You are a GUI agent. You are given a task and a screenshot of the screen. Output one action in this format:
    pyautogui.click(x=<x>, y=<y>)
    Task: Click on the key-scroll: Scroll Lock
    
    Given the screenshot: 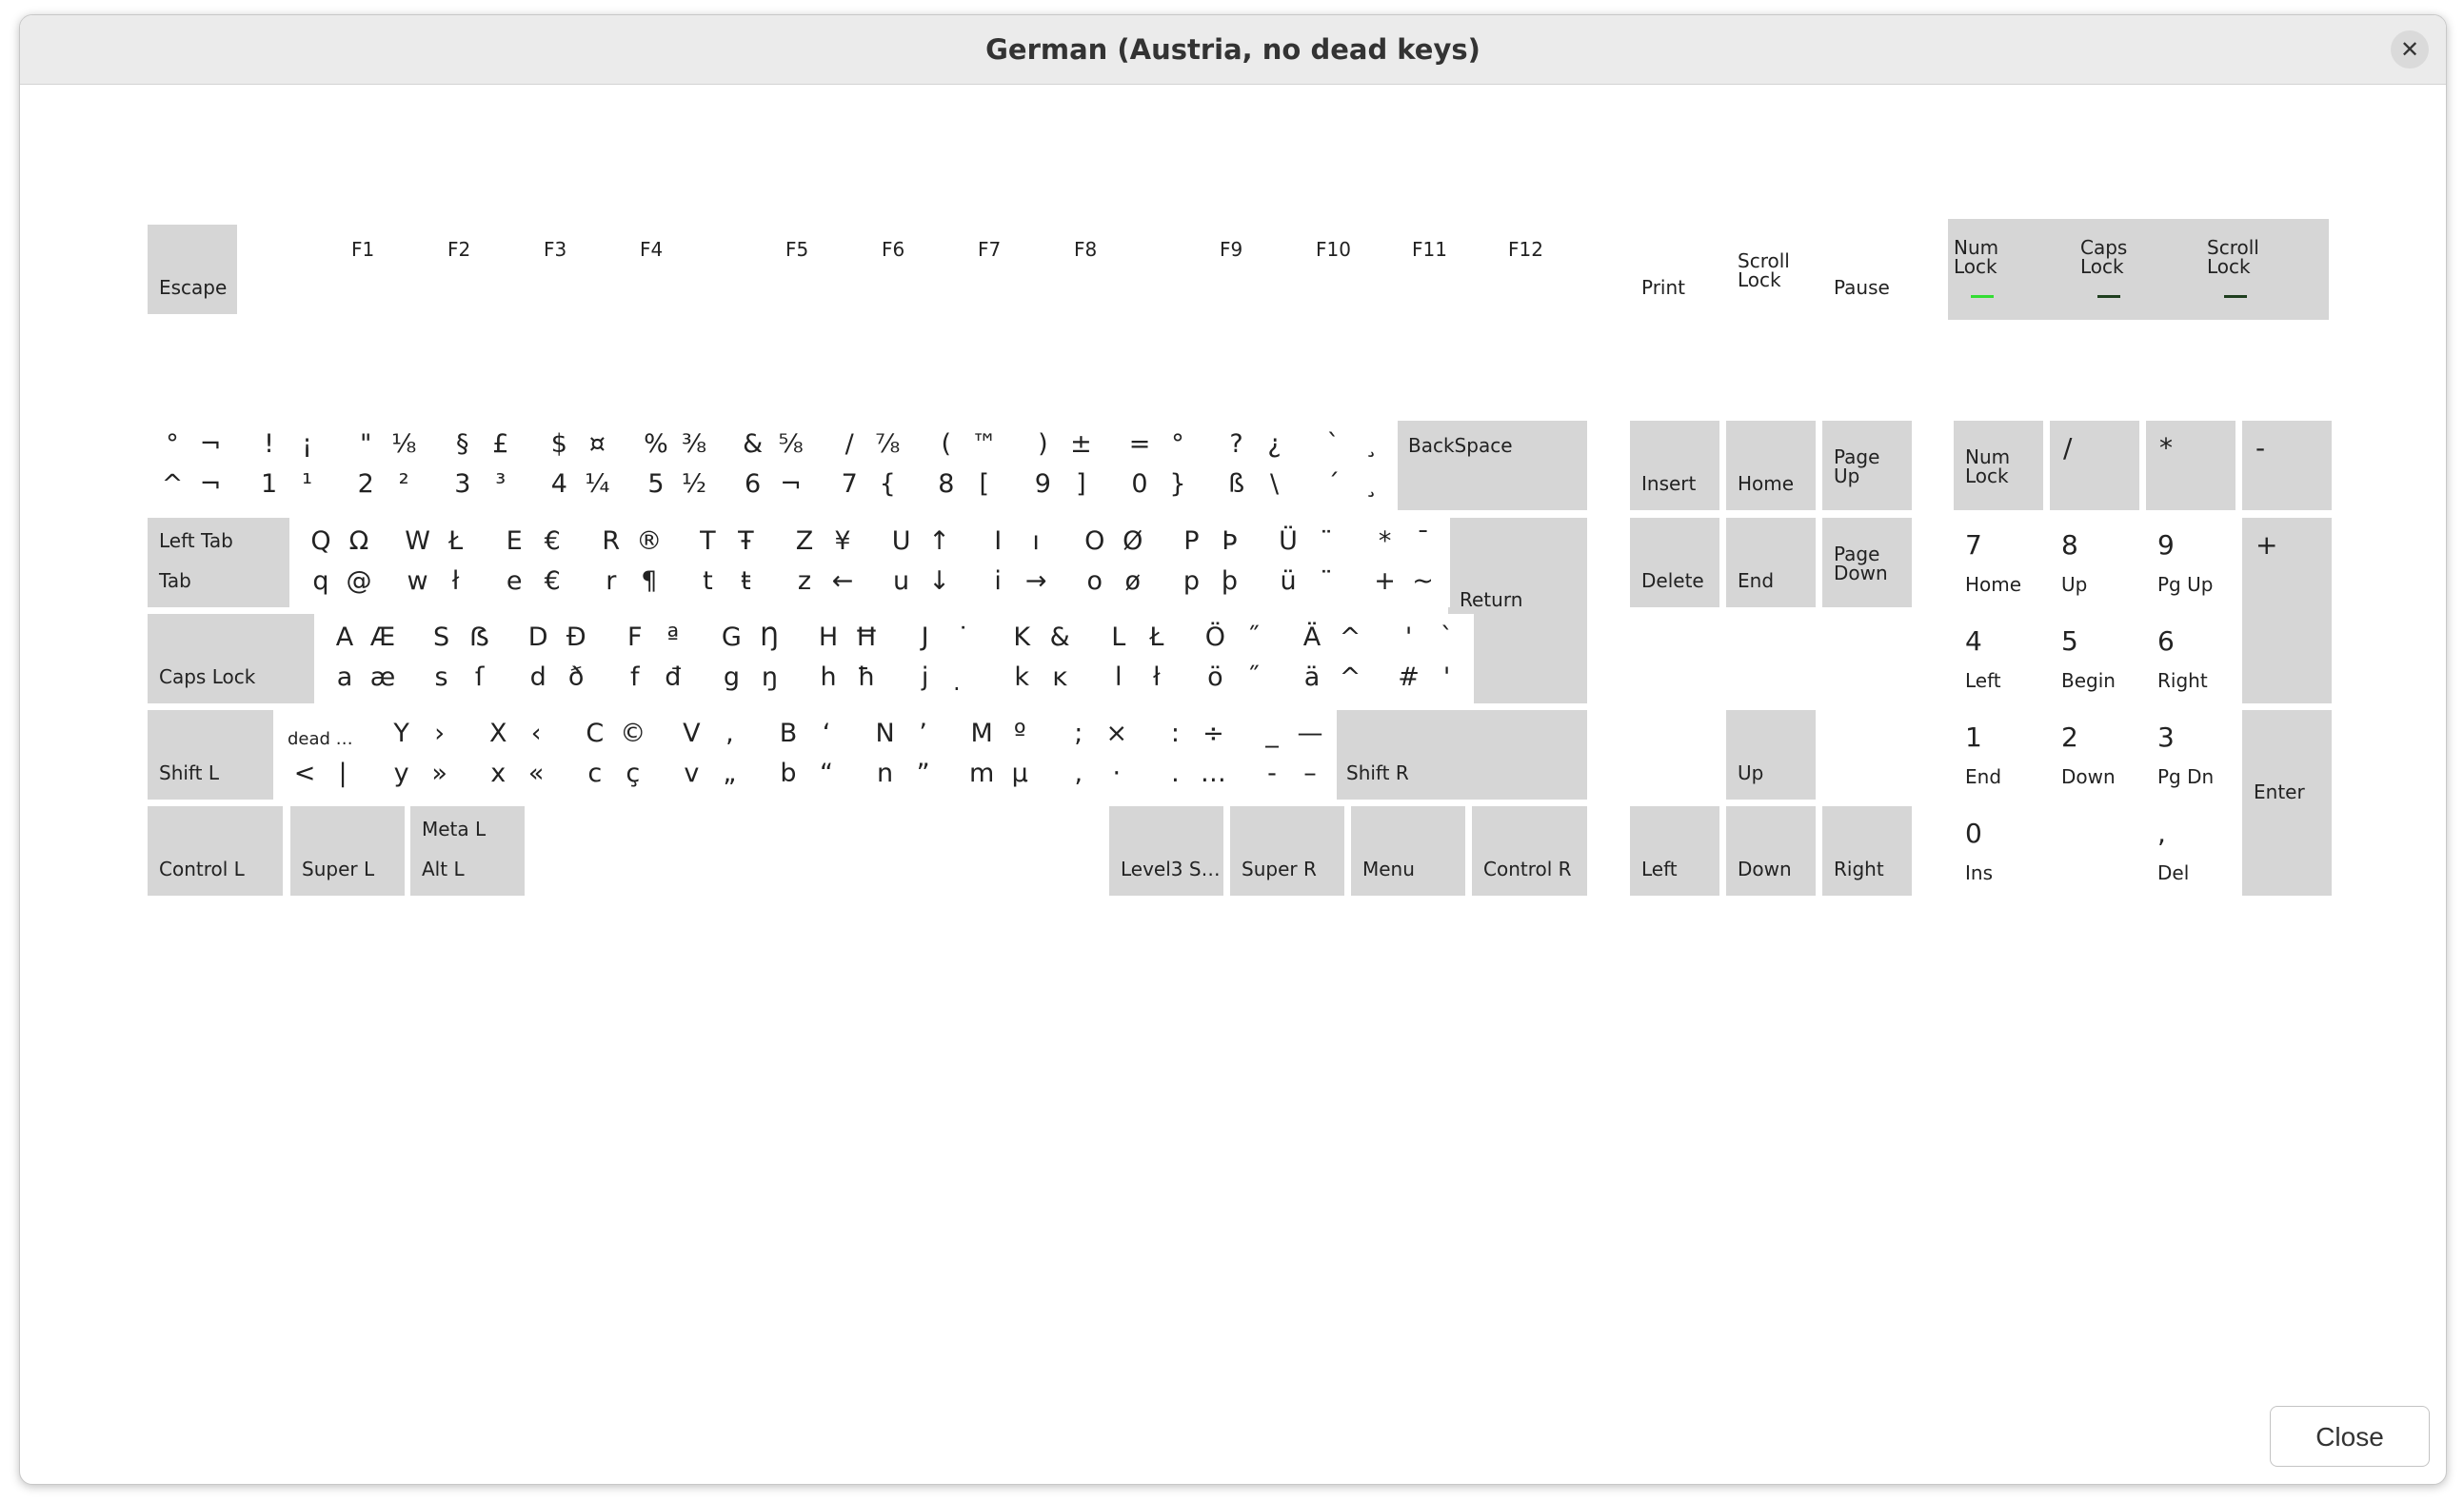 What is the action you would take?
    pyautogui.click(x=1771, y=269)
    